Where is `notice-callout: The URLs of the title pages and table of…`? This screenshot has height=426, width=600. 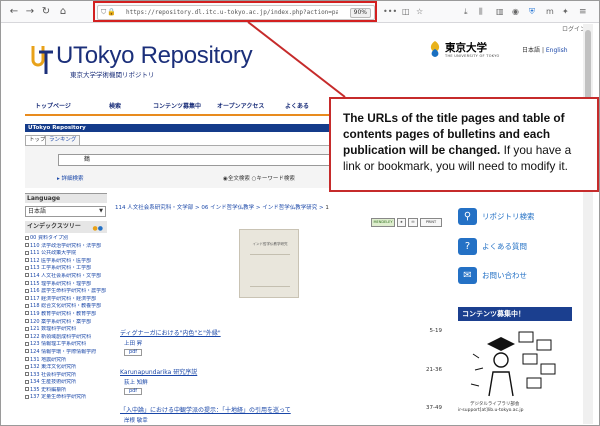 notice-callout: The URLs of the title pages and table of… is located at coordinates (464, 144).